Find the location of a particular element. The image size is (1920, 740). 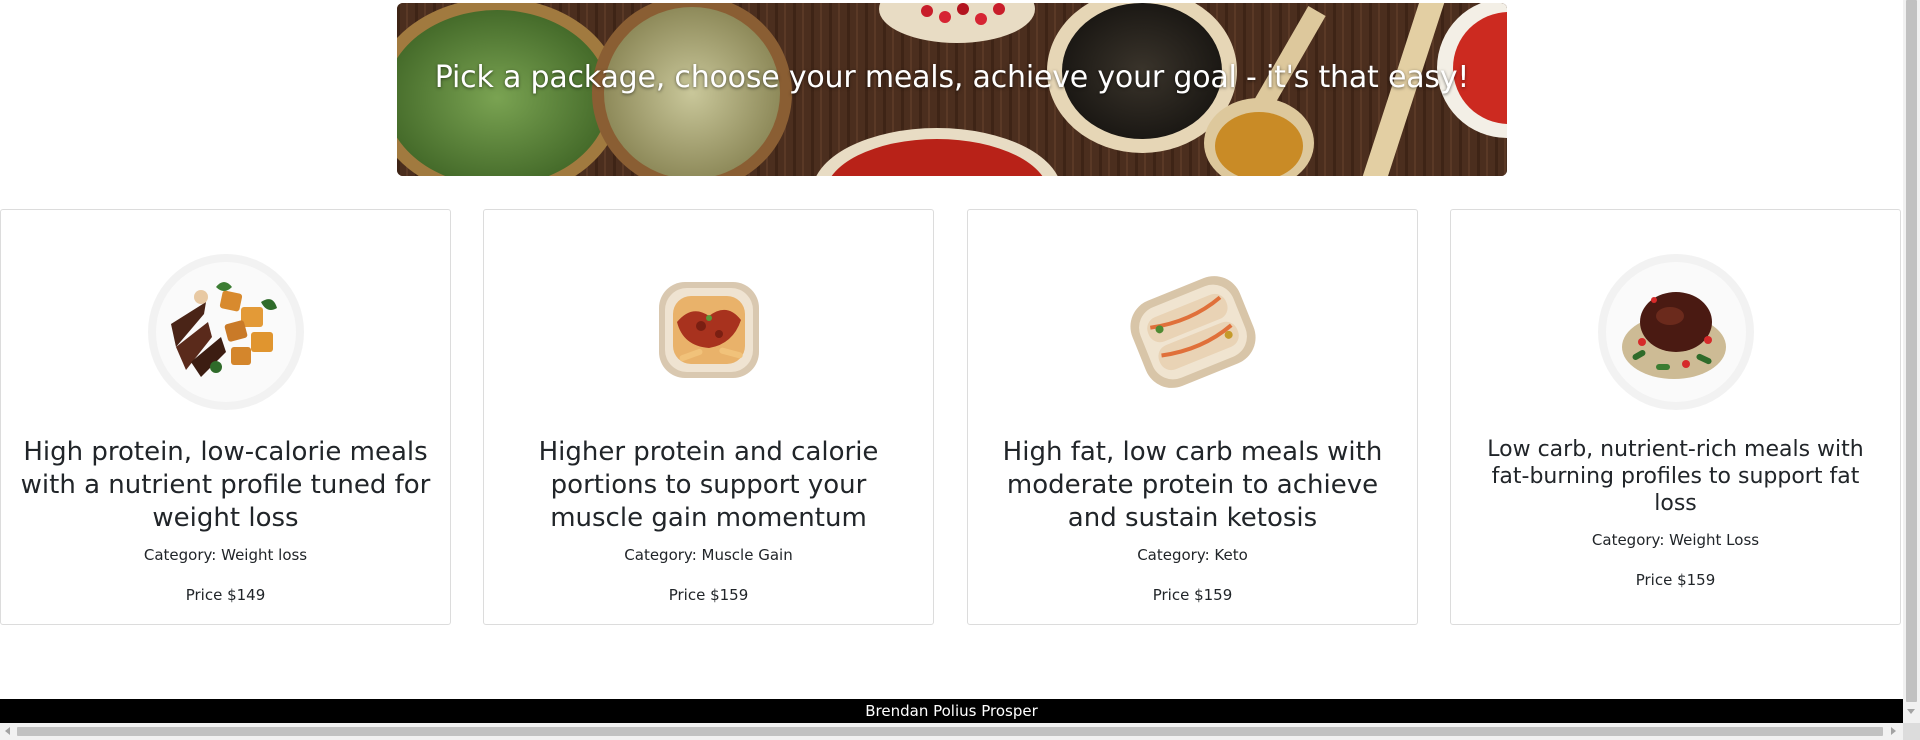

package-category: Category: Weight Loss is located at coordinates (1675, 540).